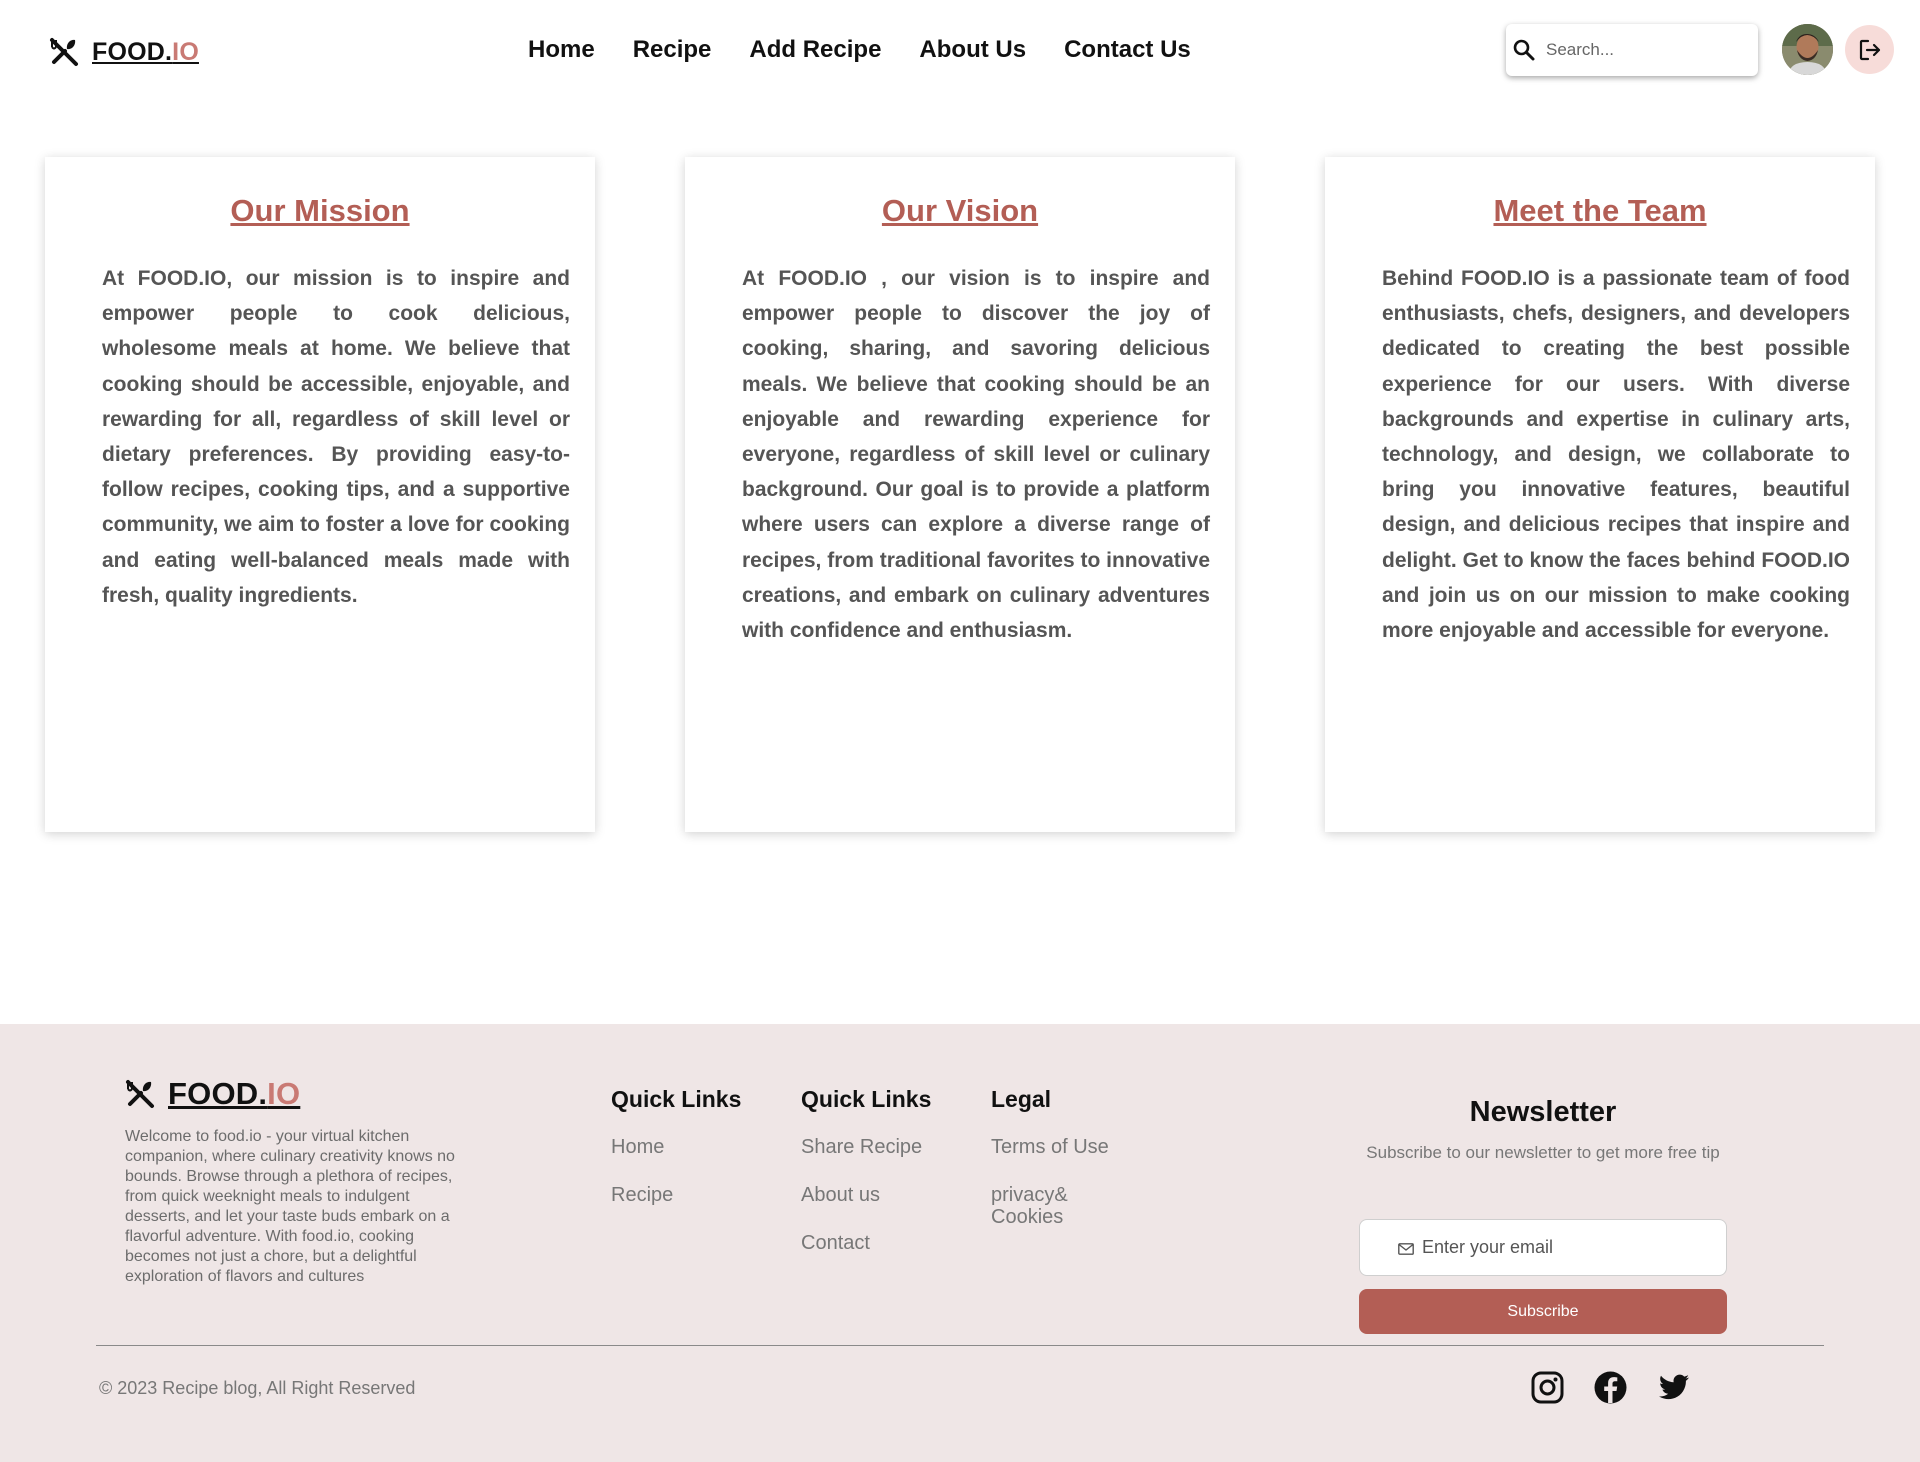 This screenshot has height=1462, width=1920. Describe the element at coordinates (1524, 50) in the screenshot. I see `search-icon` at that location.